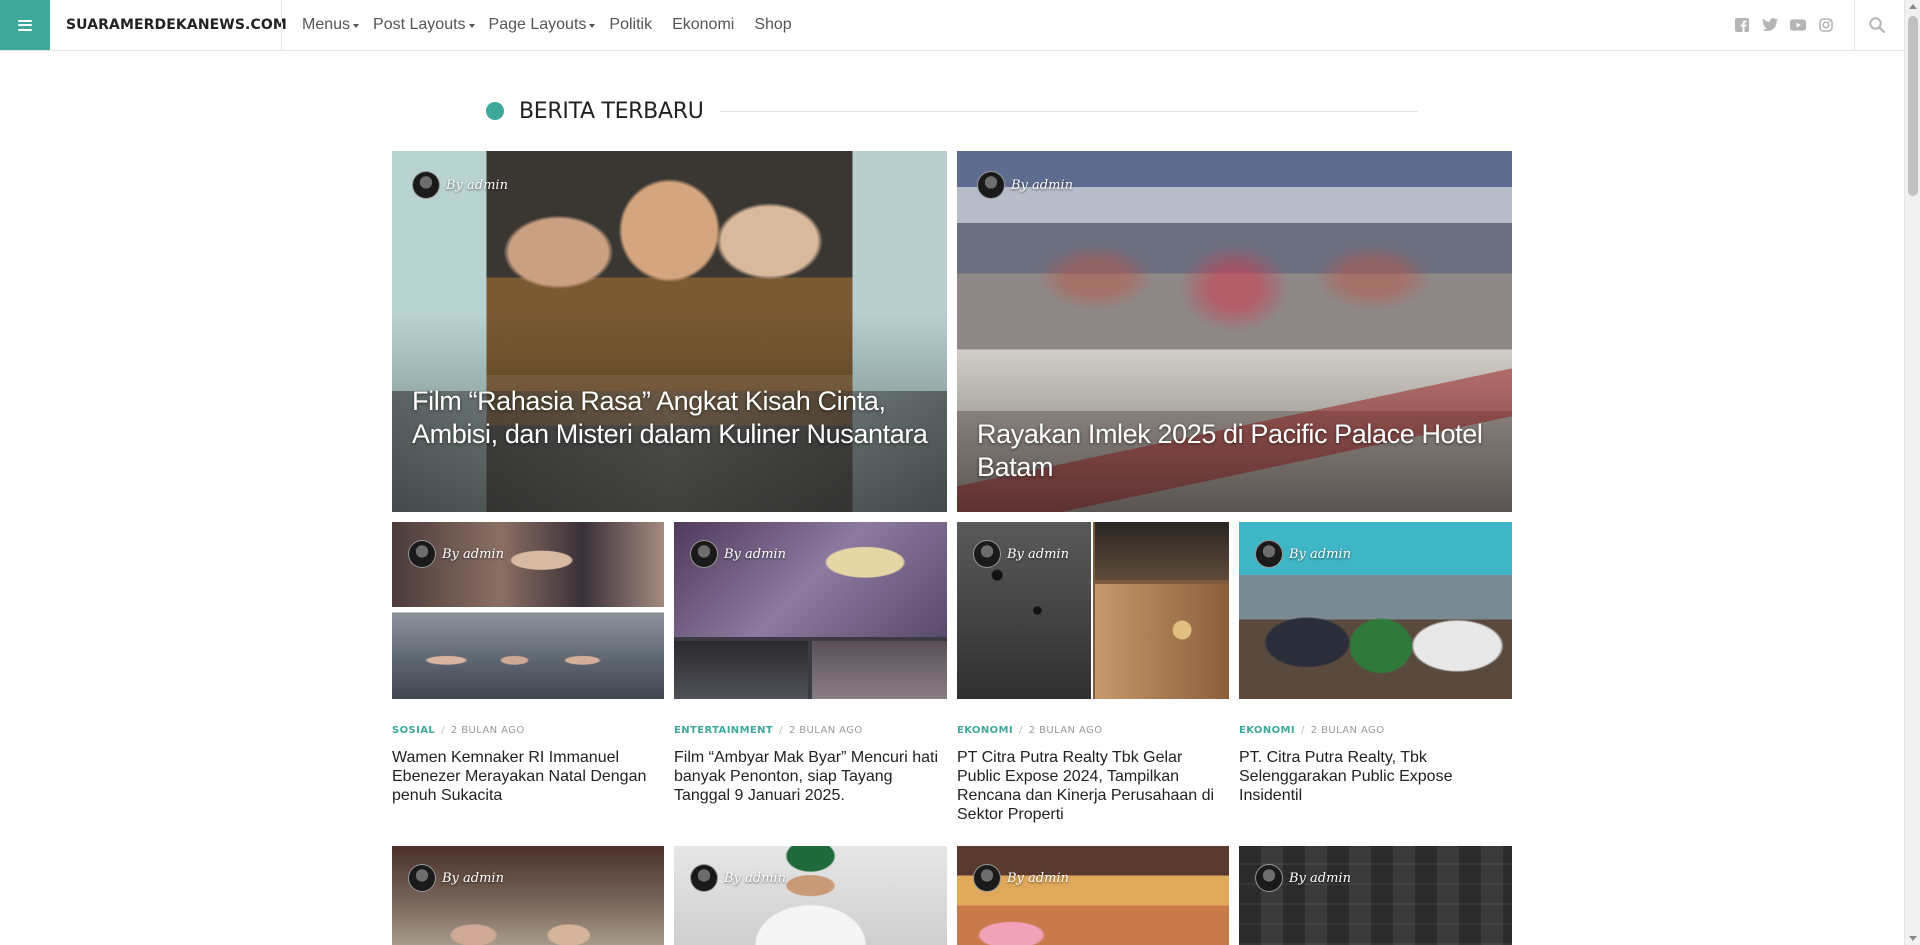 Image resolution: width=1920 pixels, height=945 pixels. I want to click on nav-item-shop: Shop, so click(772, 25).